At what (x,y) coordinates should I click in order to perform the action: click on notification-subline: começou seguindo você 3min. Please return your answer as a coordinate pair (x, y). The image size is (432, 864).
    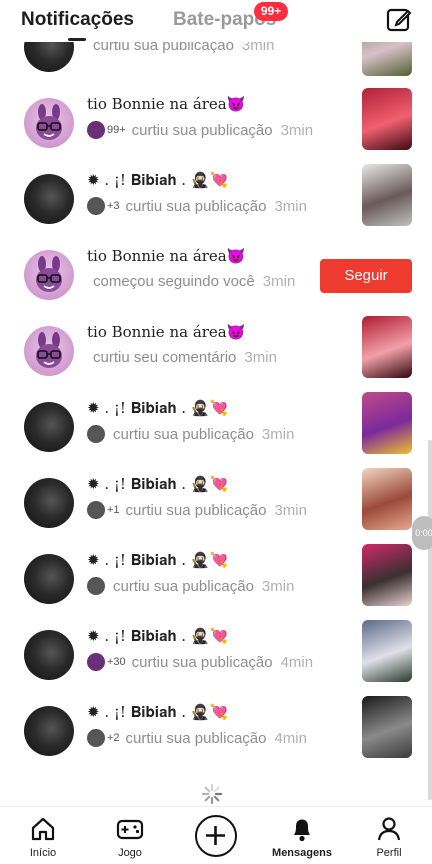
    Looking at the image, I should click on (191, 281).